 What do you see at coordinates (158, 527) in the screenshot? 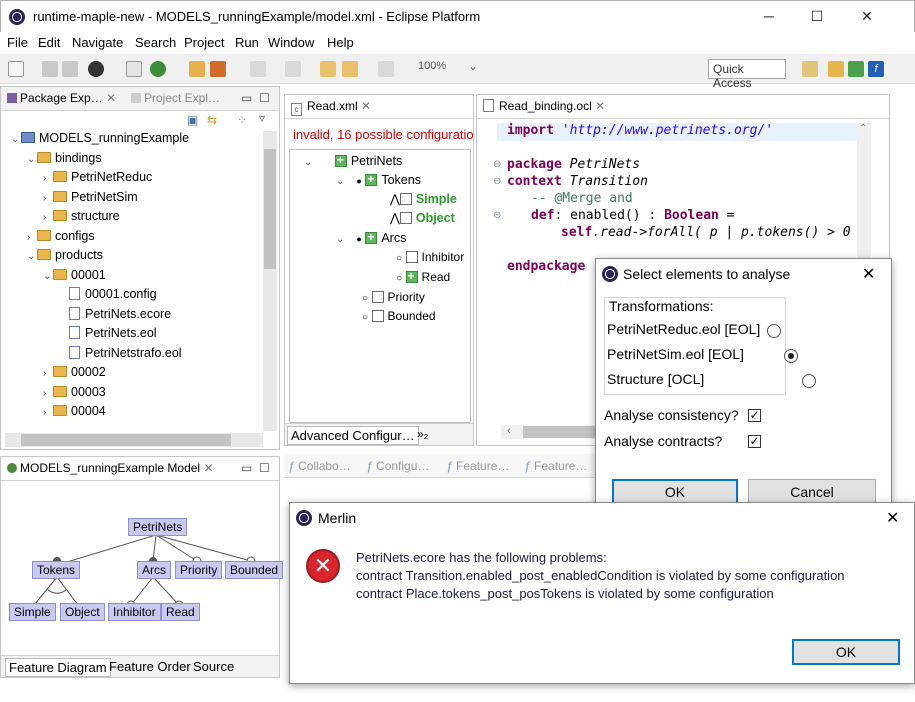
I see `feature-node-petrinets: PetriNets` at bounding box center [158, 527].